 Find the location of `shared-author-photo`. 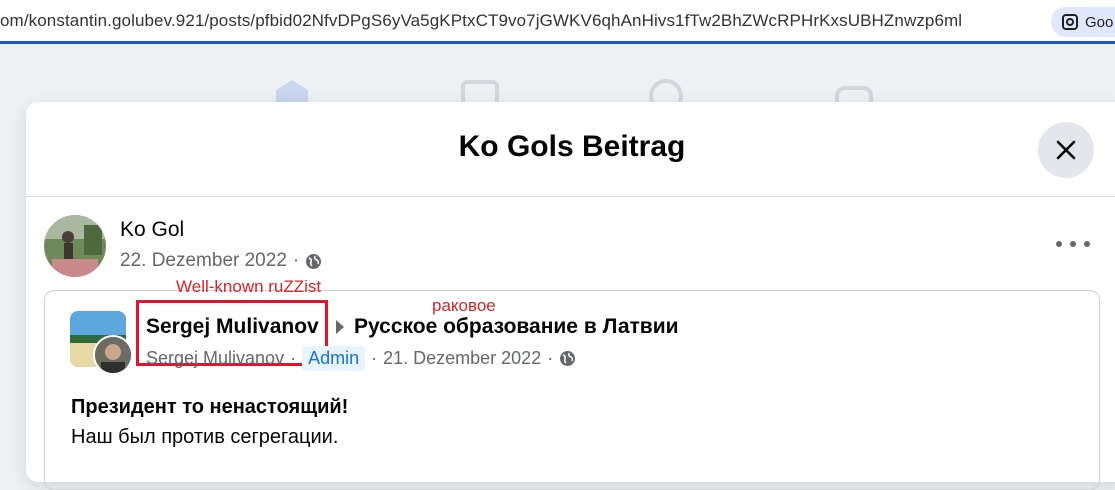

shared-author-photo is located at coordinates (113, 355).